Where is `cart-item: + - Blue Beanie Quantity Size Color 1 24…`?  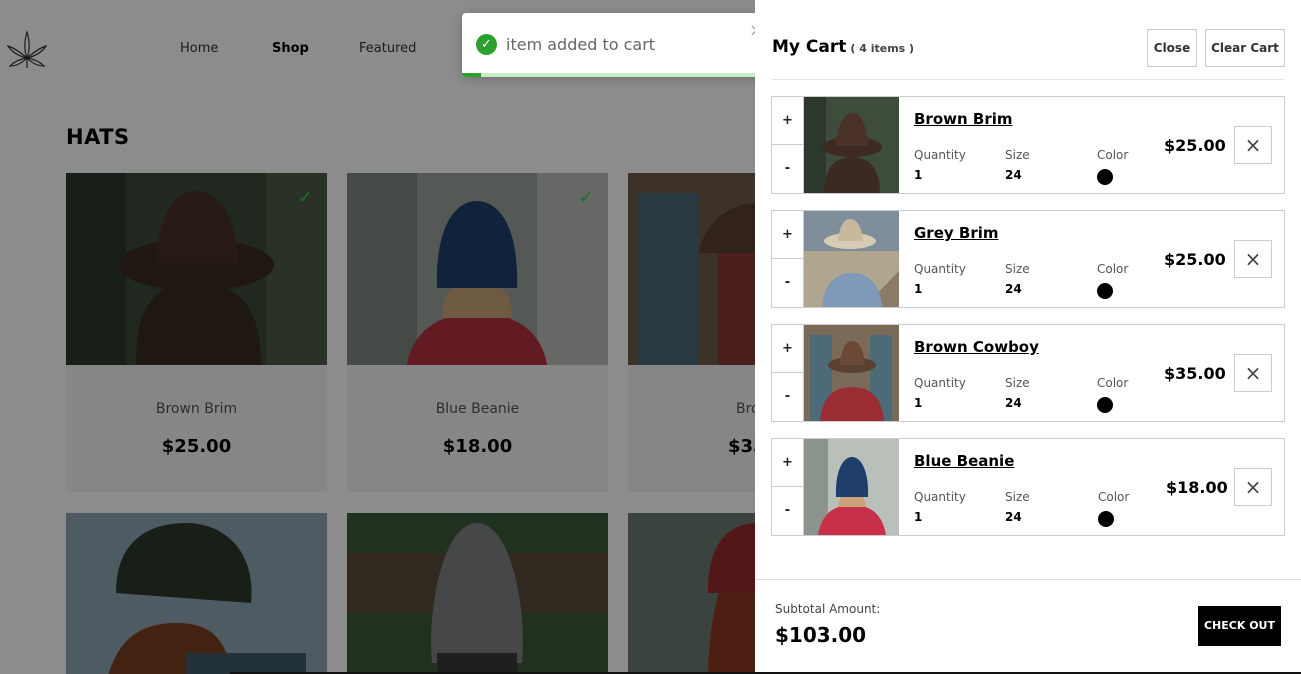
cart-item: + - Blue Beanie Quantity Size Color 1 24… is located at coordinates (1028, 487).